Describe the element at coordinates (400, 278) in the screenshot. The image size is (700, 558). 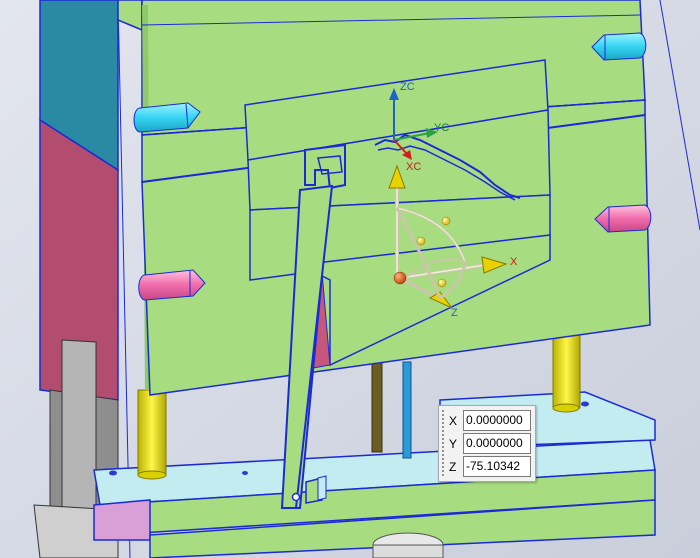
I see `origin-handle-icon` at that location.